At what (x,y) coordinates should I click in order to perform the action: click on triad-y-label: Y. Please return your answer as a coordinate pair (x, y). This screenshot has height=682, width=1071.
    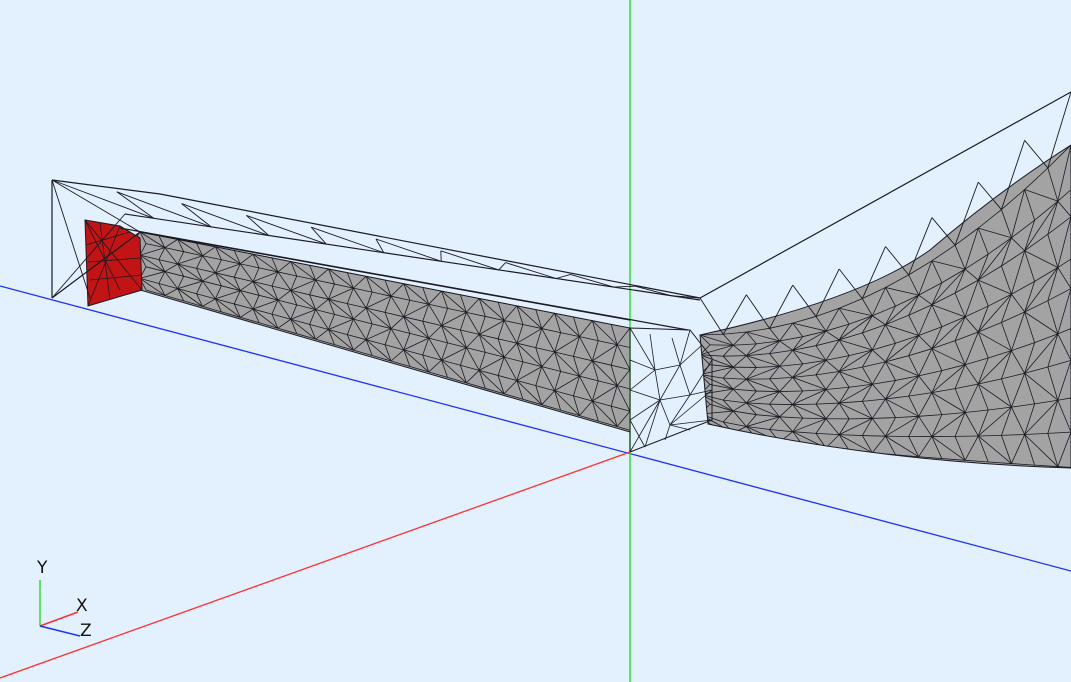
    Looking at the image, I should click on (42, 568).